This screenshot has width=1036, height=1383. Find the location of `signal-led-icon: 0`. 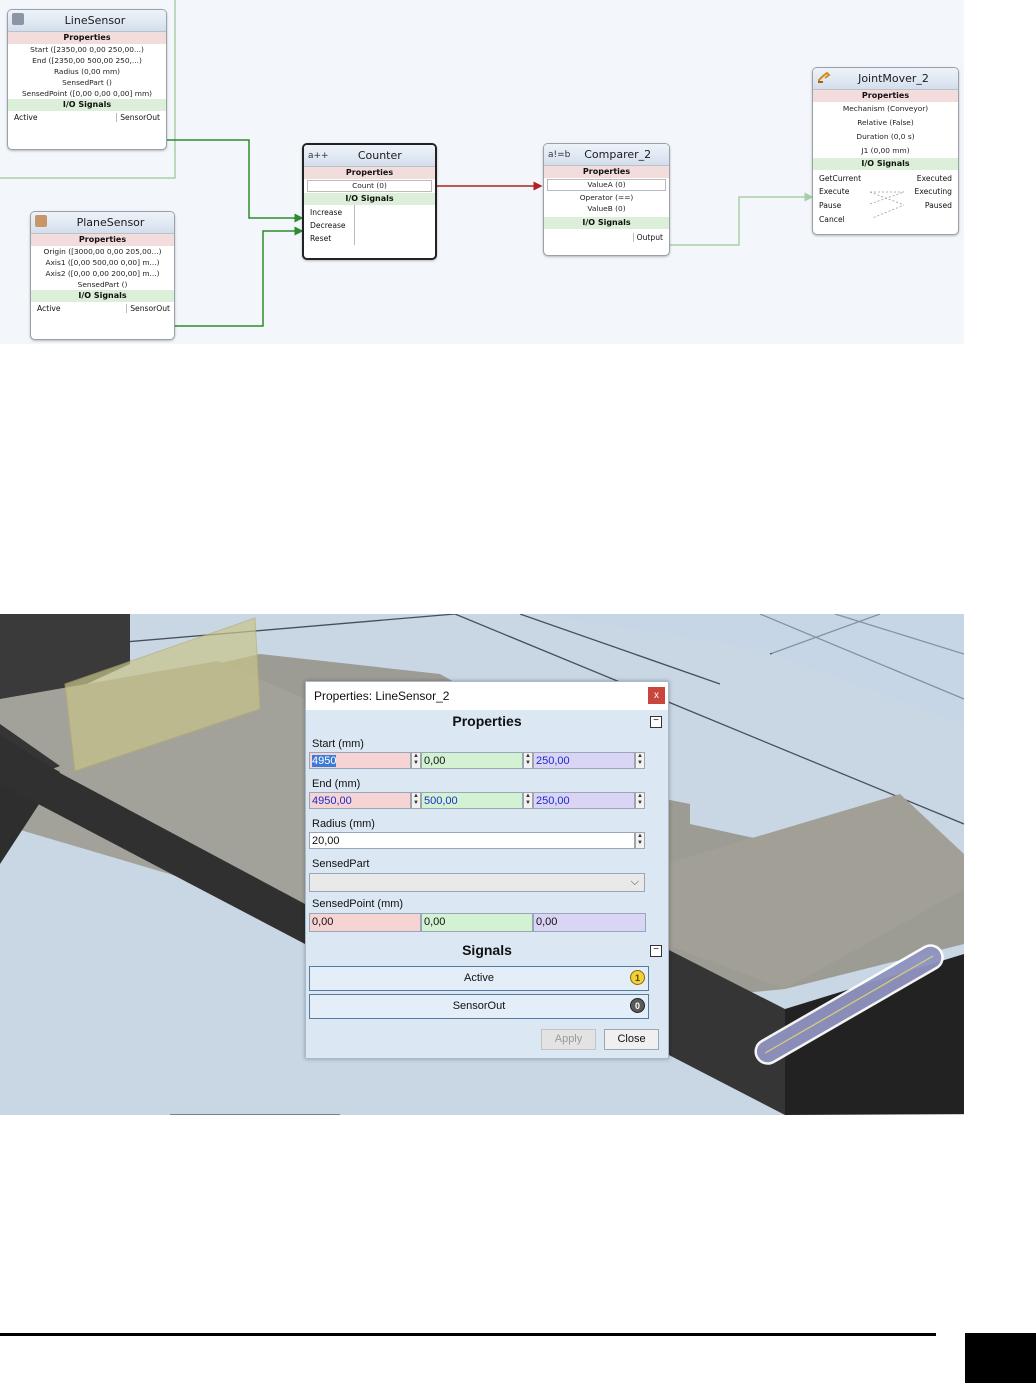

signal-led-icon: 0 is located at coordinates (637, 1005).